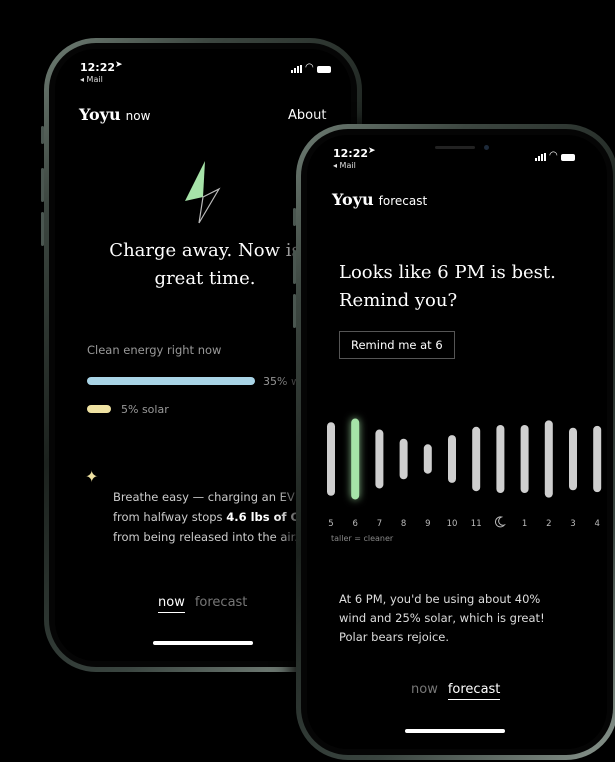  What do you see at coordinates (403, 524) in the screenshot?
I see `chart-tick-label: 8` at bounding box center [403, 524].